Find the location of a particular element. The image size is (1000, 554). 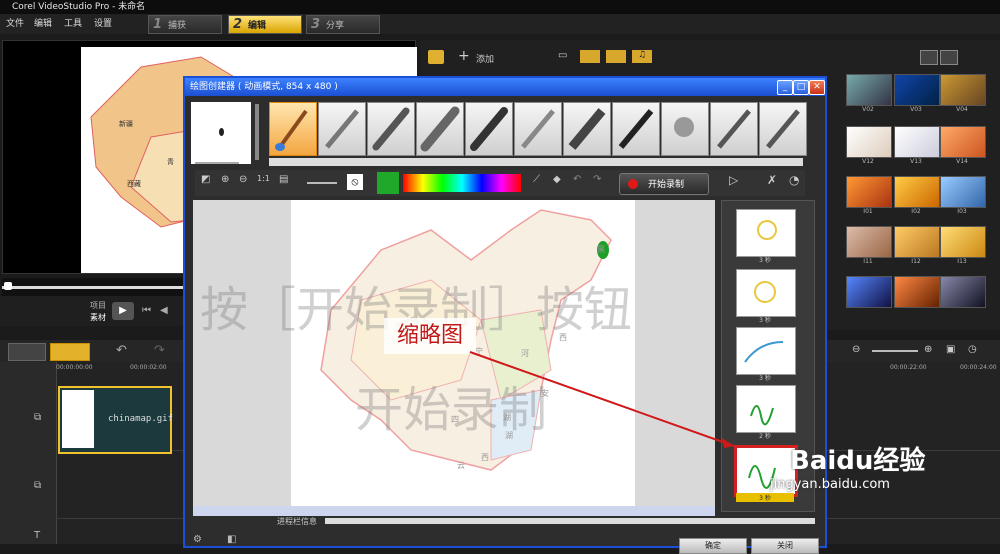

watermark-sub: jingyan.baidu.com is located at coordinates (830, 484).